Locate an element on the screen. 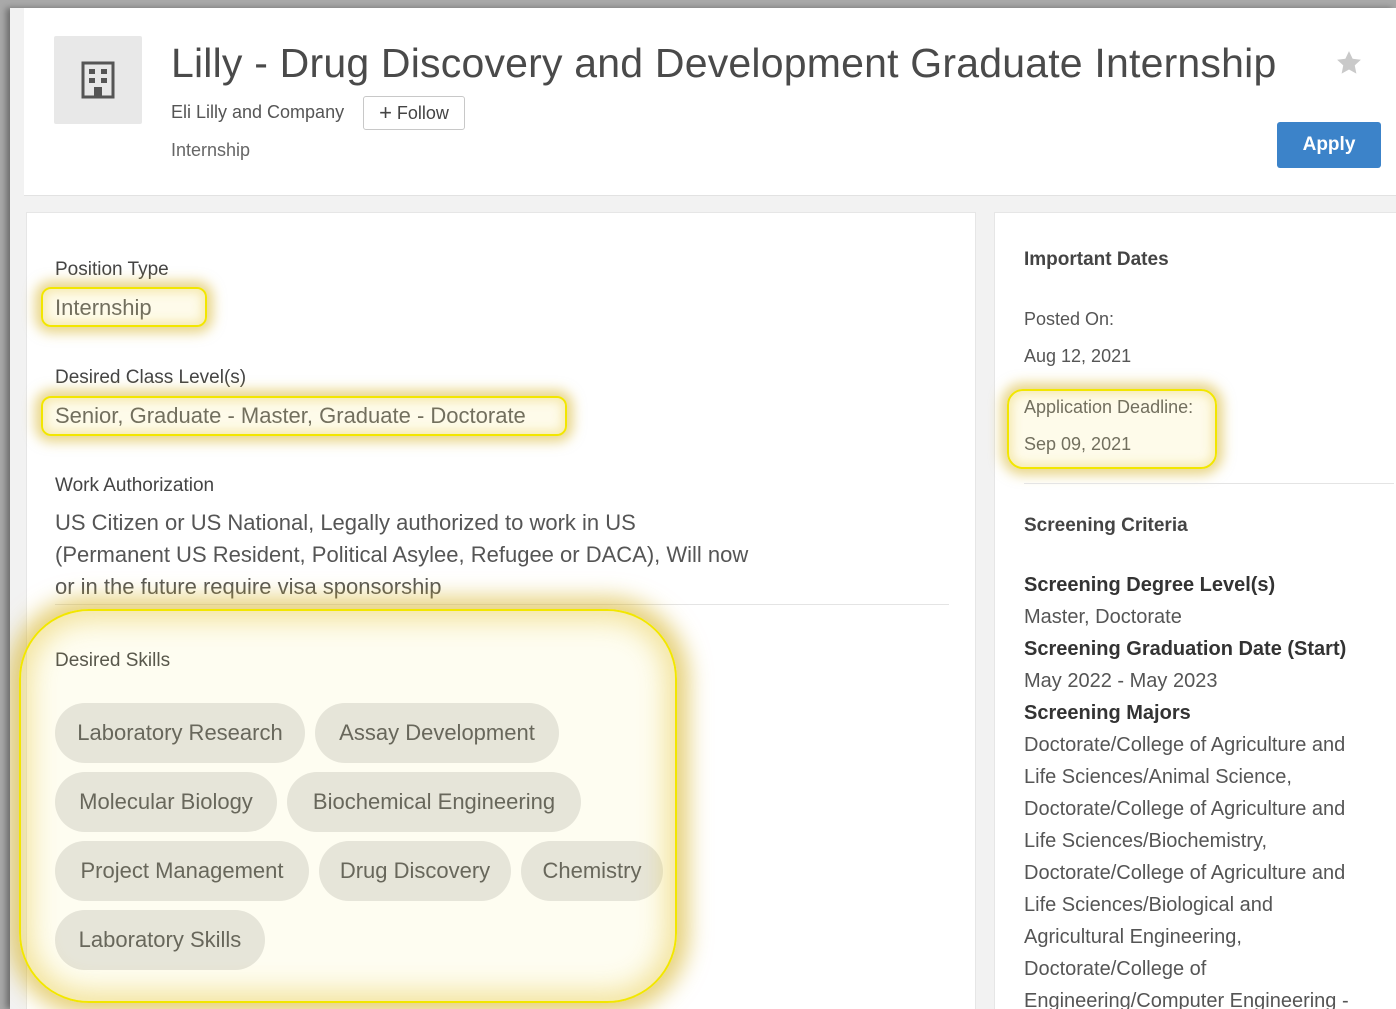  star-icon is located at coordinates (1349, 63).